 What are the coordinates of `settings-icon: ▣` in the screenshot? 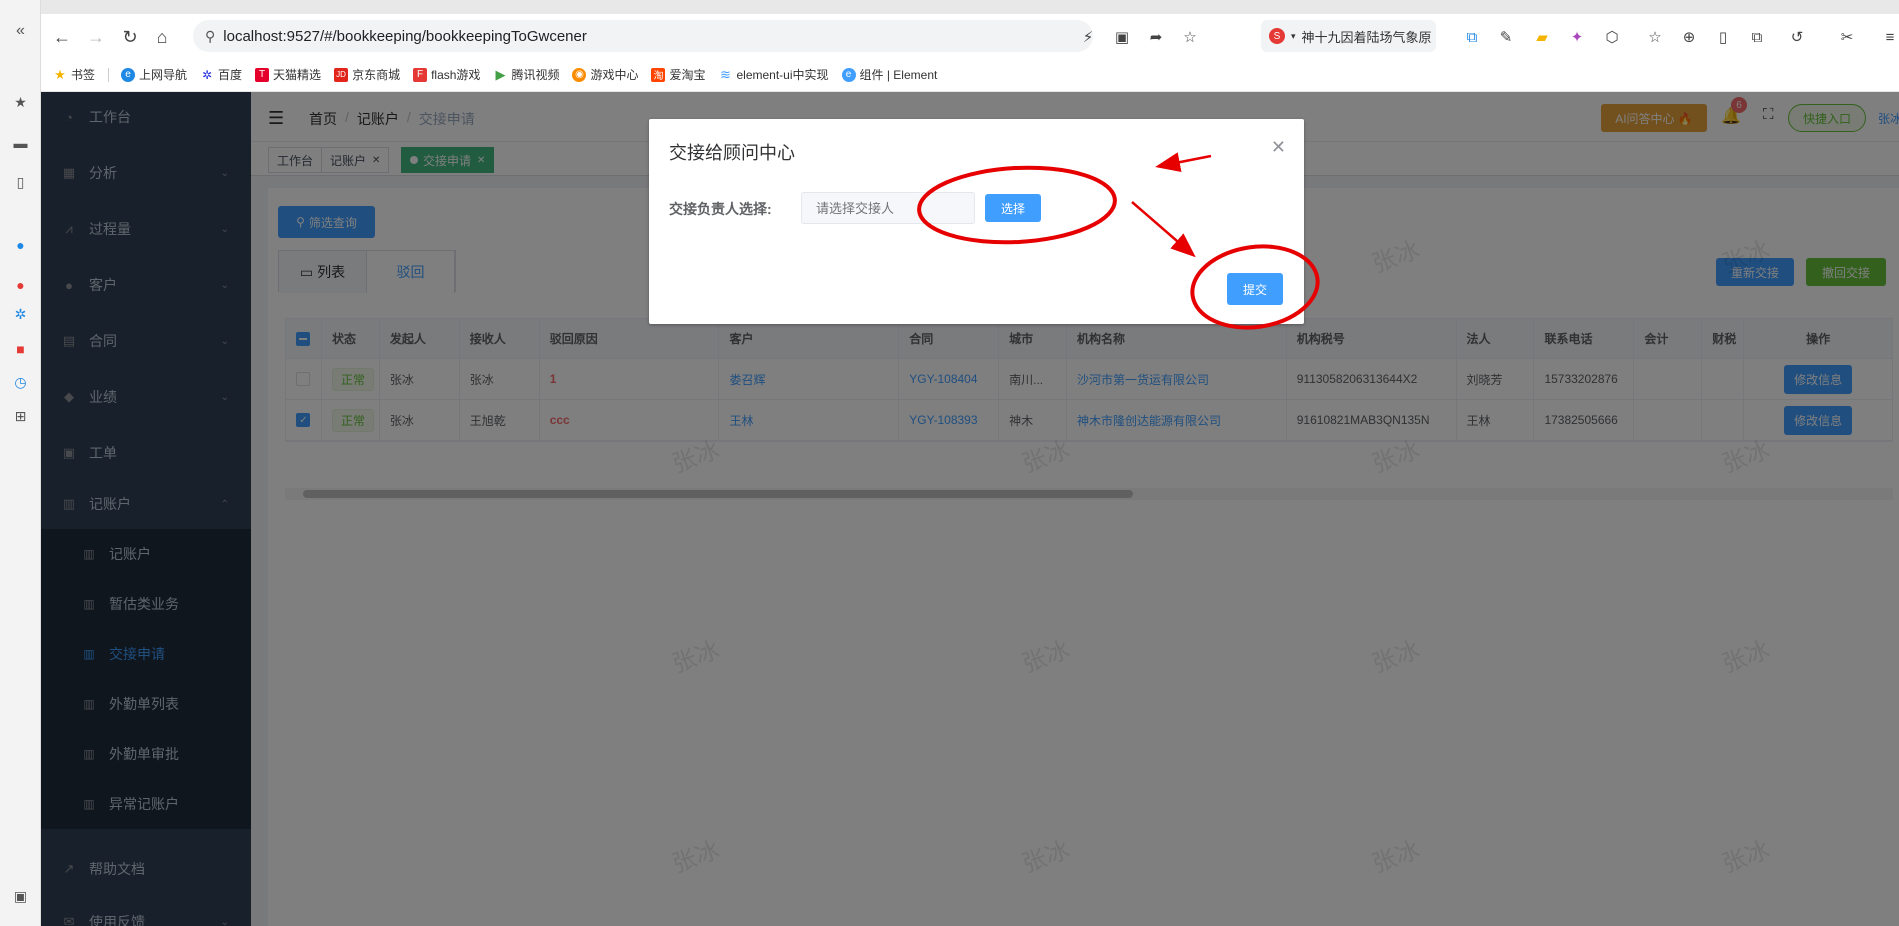 It's located at (20, 896).